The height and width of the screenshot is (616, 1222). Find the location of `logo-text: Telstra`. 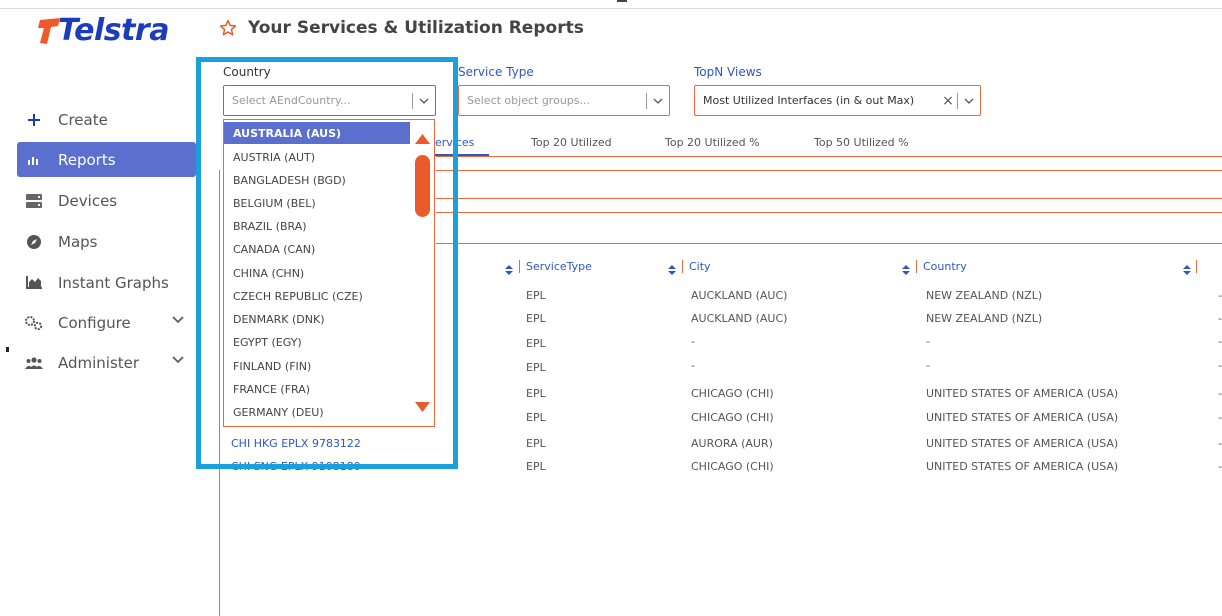

logo-text: Telstra is located at coordinates (113, 30).